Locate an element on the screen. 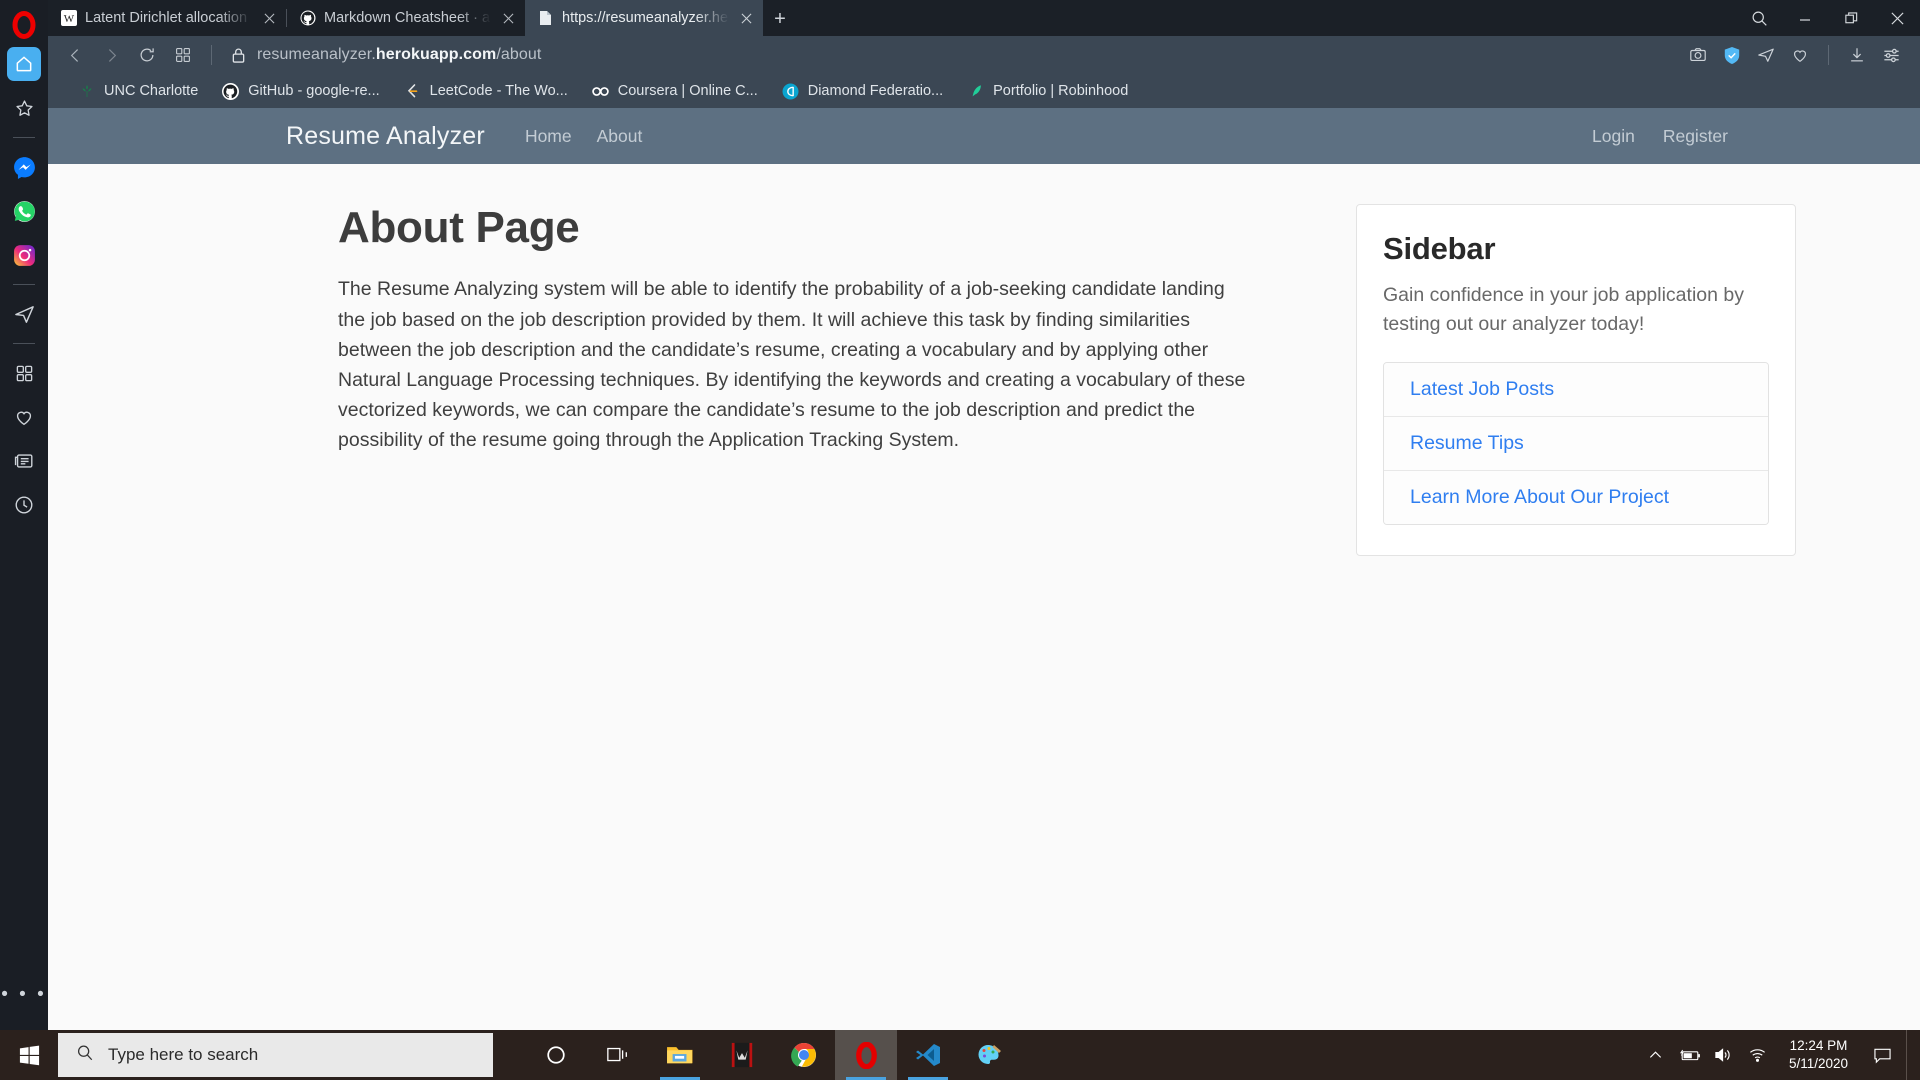 This screenshot has height=1080, width=1920. vscode-icon is located at coordinates (928, 1055).